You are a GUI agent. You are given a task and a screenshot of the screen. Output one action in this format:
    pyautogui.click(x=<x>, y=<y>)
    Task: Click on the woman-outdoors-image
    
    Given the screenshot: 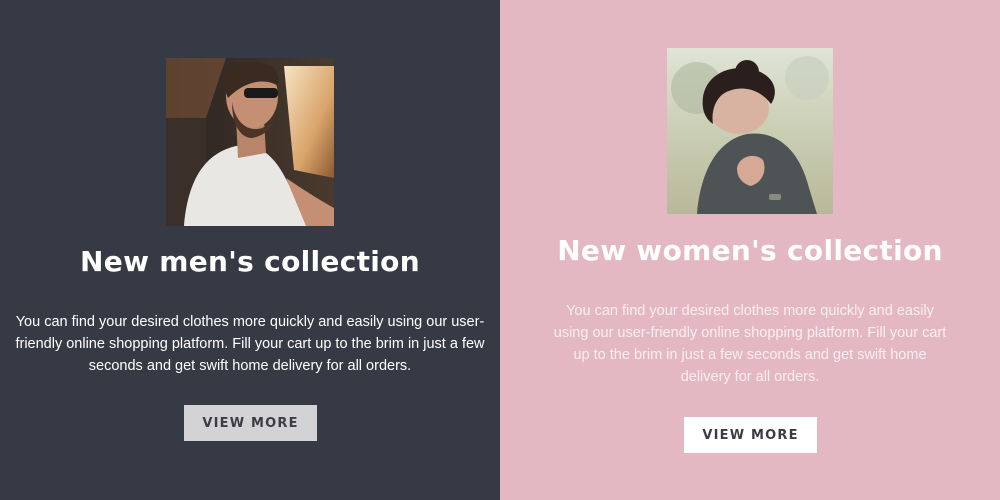 What is the action you would take?
    pyautogui.click(x=750, y=131)
    